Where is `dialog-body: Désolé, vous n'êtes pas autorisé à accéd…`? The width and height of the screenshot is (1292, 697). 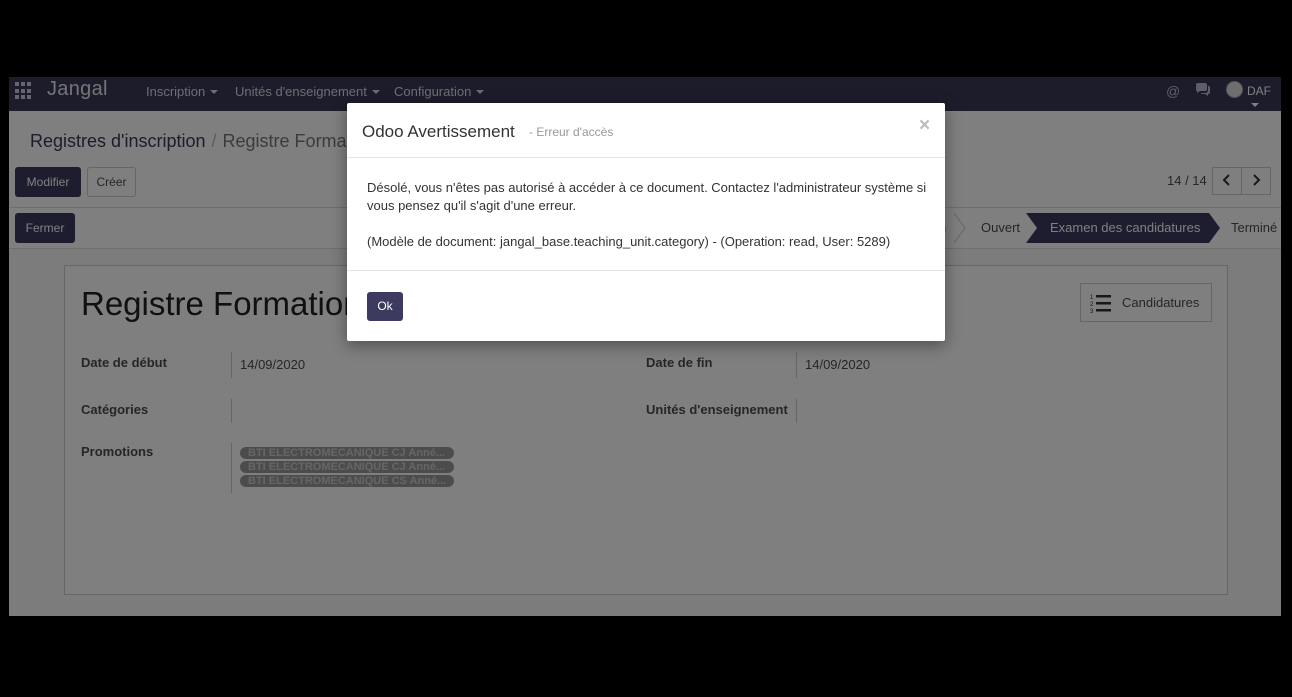
dialog-body: Désolé, vous n'êtes pas autorisé à accéd… is located at coordinates (649, 224).